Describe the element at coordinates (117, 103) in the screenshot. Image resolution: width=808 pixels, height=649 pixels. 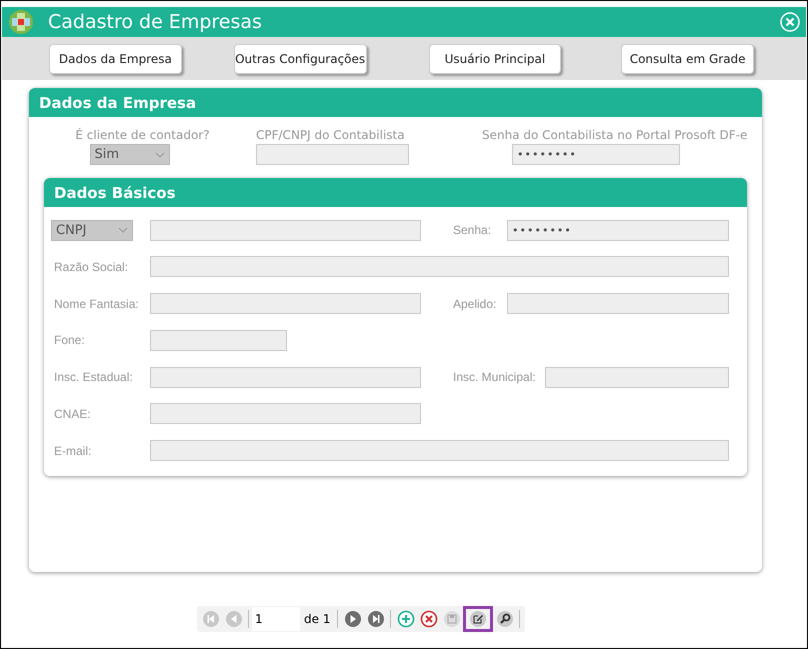
I see `panel-title: Dados da Empresa` at that location.